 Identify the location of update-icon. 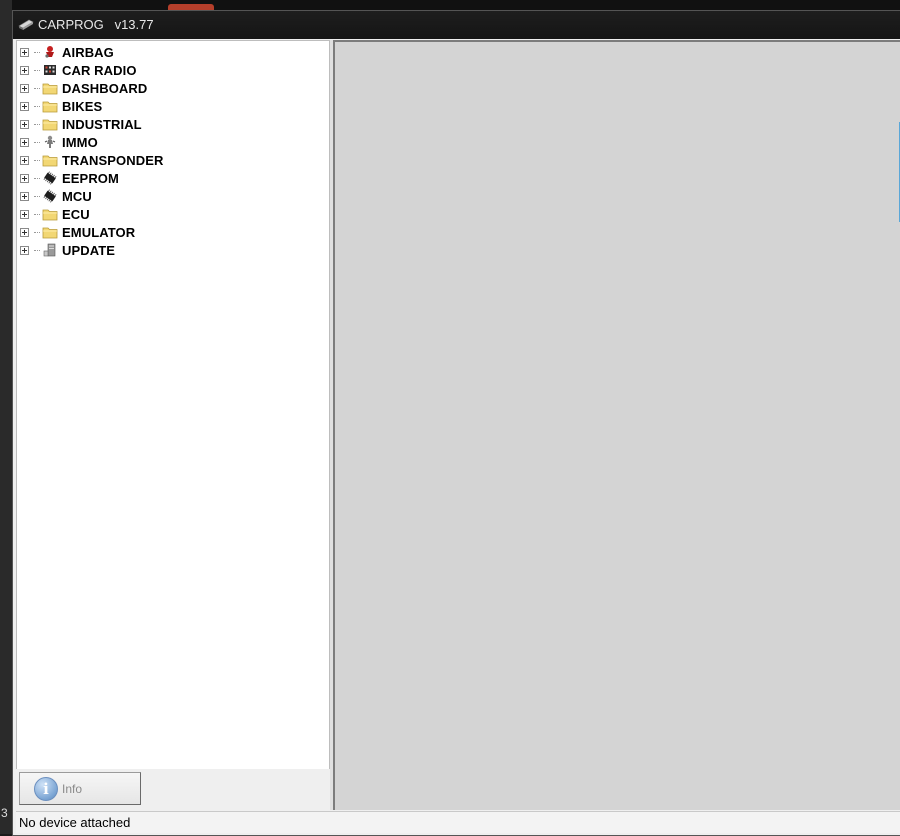
(50, 250).